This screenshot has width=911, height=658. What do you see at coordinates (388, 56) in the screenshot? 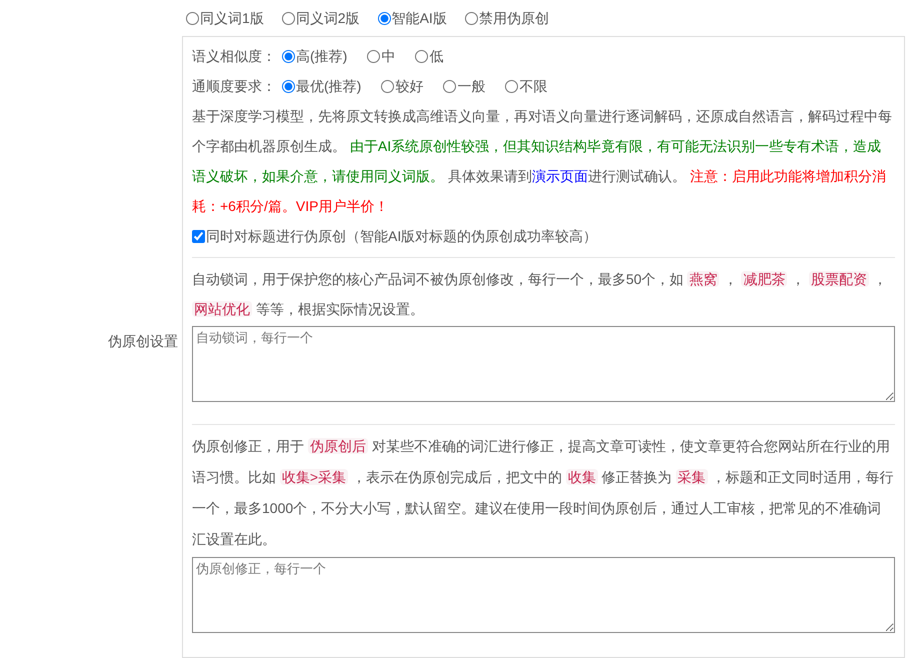
I see `option-label: 中` at bounding box center [388, 56].